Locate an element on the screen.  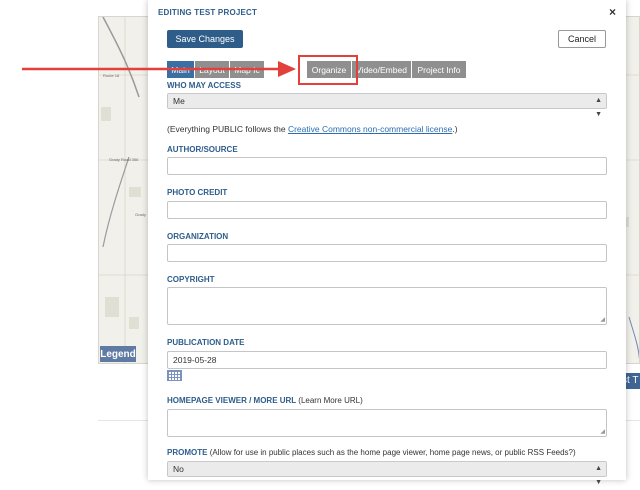
tab-video-embed: Video/Embed is located at coordinates (381, 69).